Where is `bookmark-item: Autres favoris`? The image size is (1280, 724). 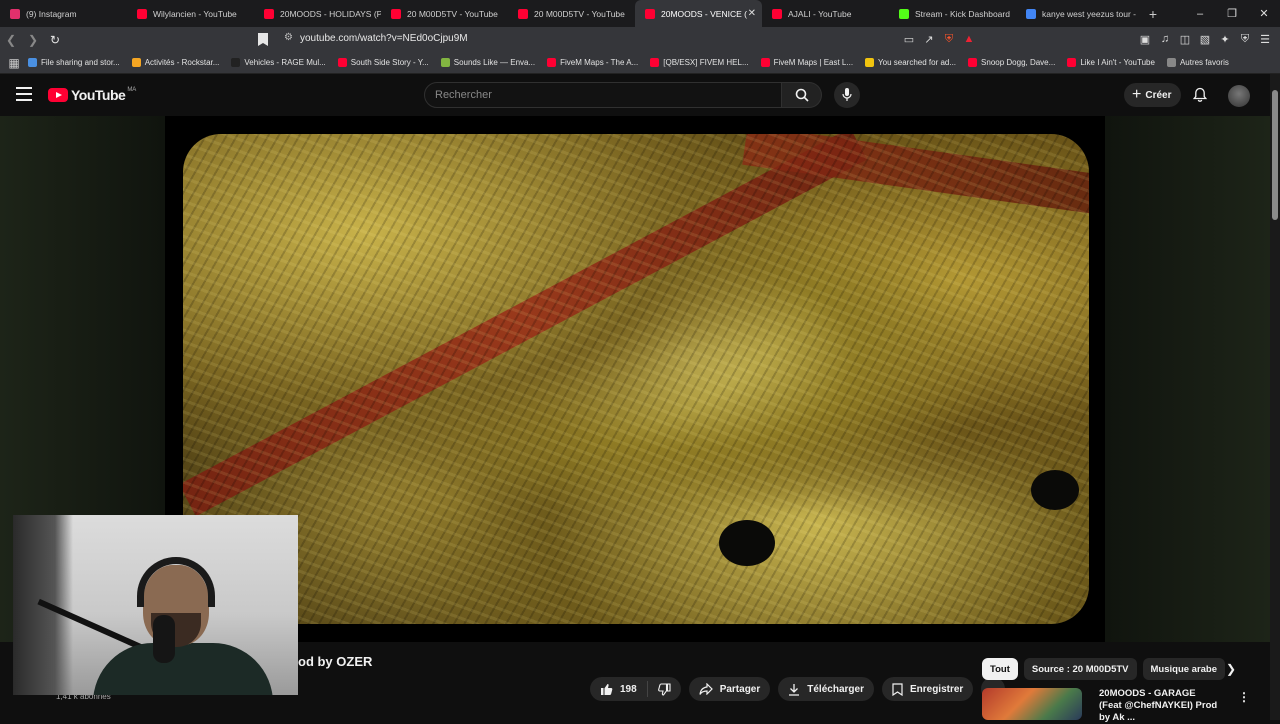
bookmark-item: Autres favoris is located at coordinates (1197, 62).